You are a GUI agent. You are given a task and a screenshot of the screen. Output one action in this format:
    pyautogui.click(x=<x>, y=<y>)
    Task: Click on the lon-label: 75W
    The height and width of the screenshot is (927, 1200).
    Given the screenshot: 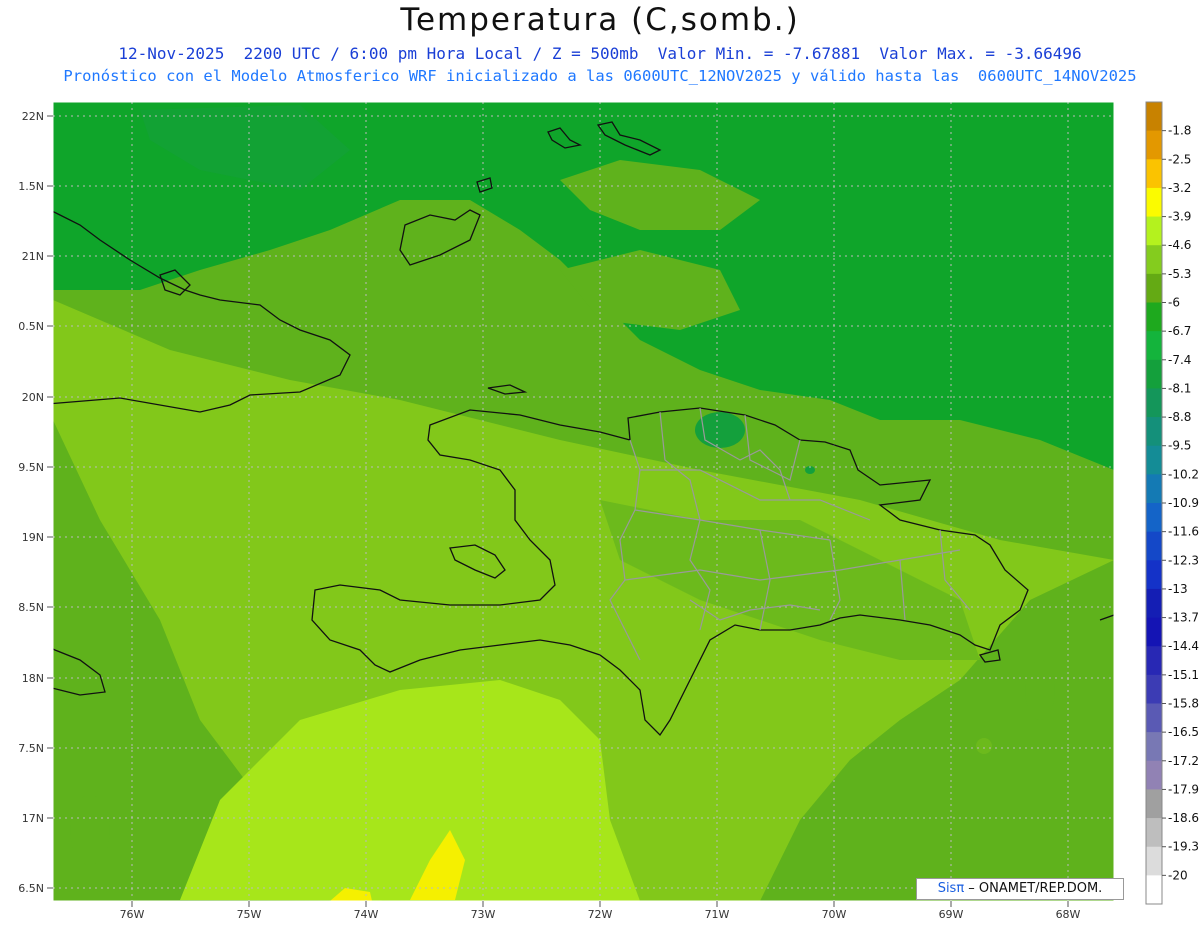 What is the action you would take?
    pyautogui.click(x=249, y=914)
    